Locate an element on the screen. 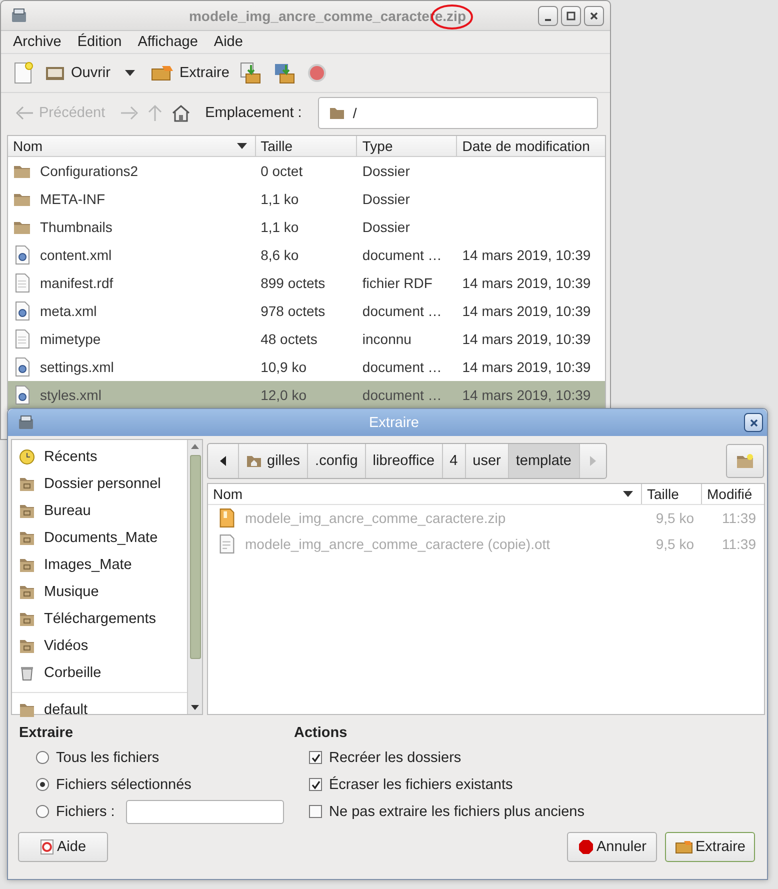 This screenshot has width=778, height=889. file-row: styles.xml 12,0 ko document … 14 mars 2019, 10:39 is located at coordinates (306, 395).